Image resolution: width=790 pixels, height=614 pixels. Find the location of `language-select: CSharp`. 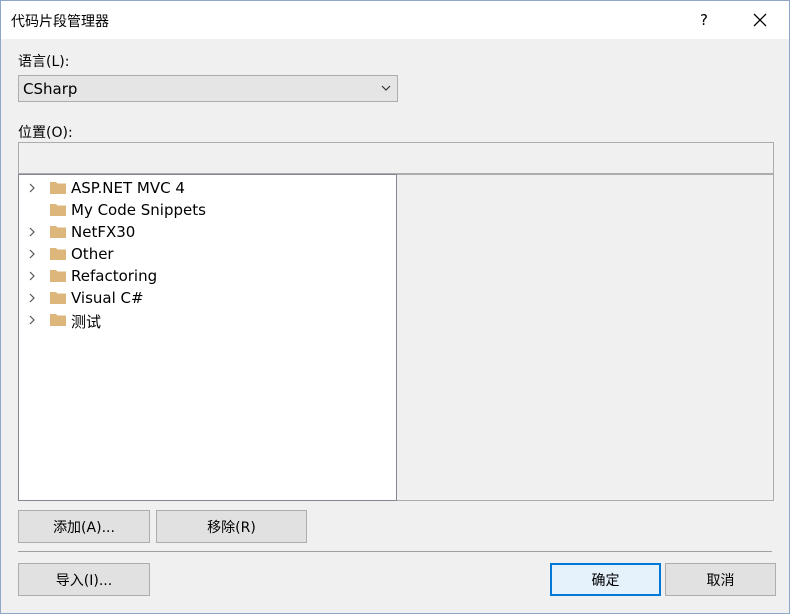

language-select: CSharp is located at coordinates (208, 88).